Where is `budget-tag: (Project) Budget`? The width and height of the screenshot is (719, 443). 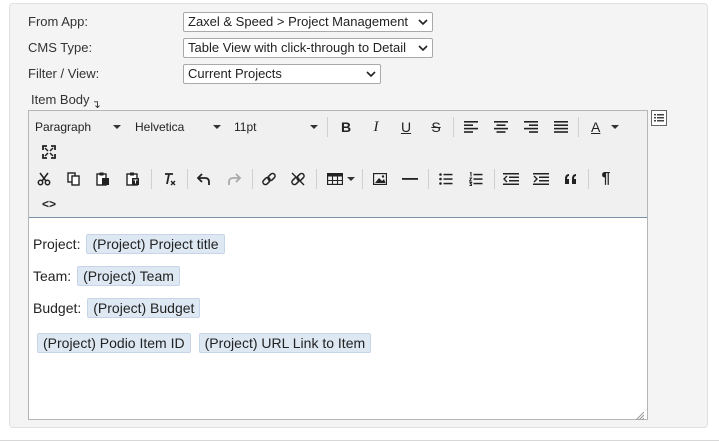 budget-tag: (Project) Budget is located at coordinates (144, 308).